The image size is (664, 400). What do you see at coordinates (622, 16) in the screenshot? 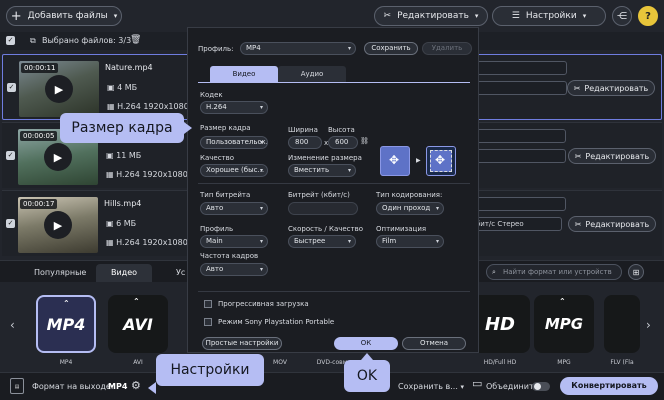
I see `share-icon: ⋲` at bounding box center [622, 16].